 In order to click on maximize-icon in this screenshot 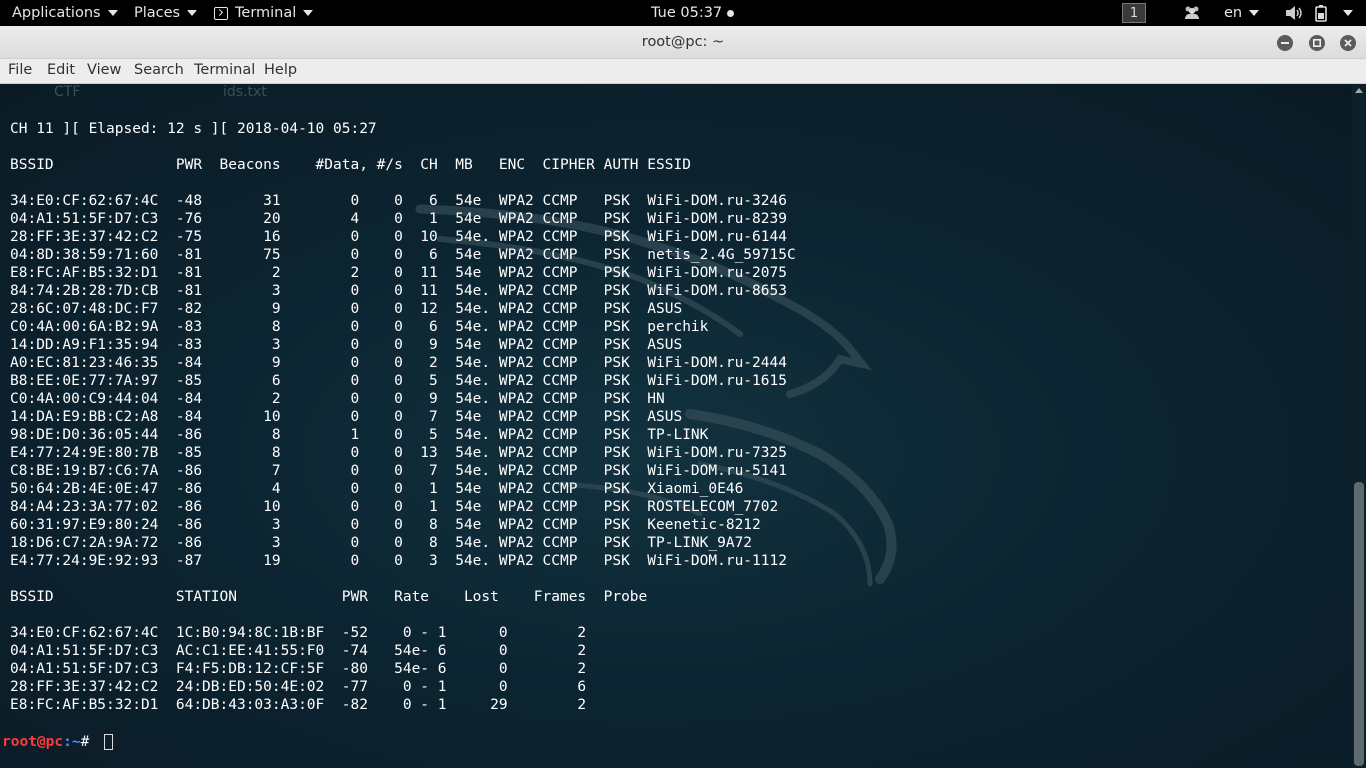, I will do `click(1317, 43)`.